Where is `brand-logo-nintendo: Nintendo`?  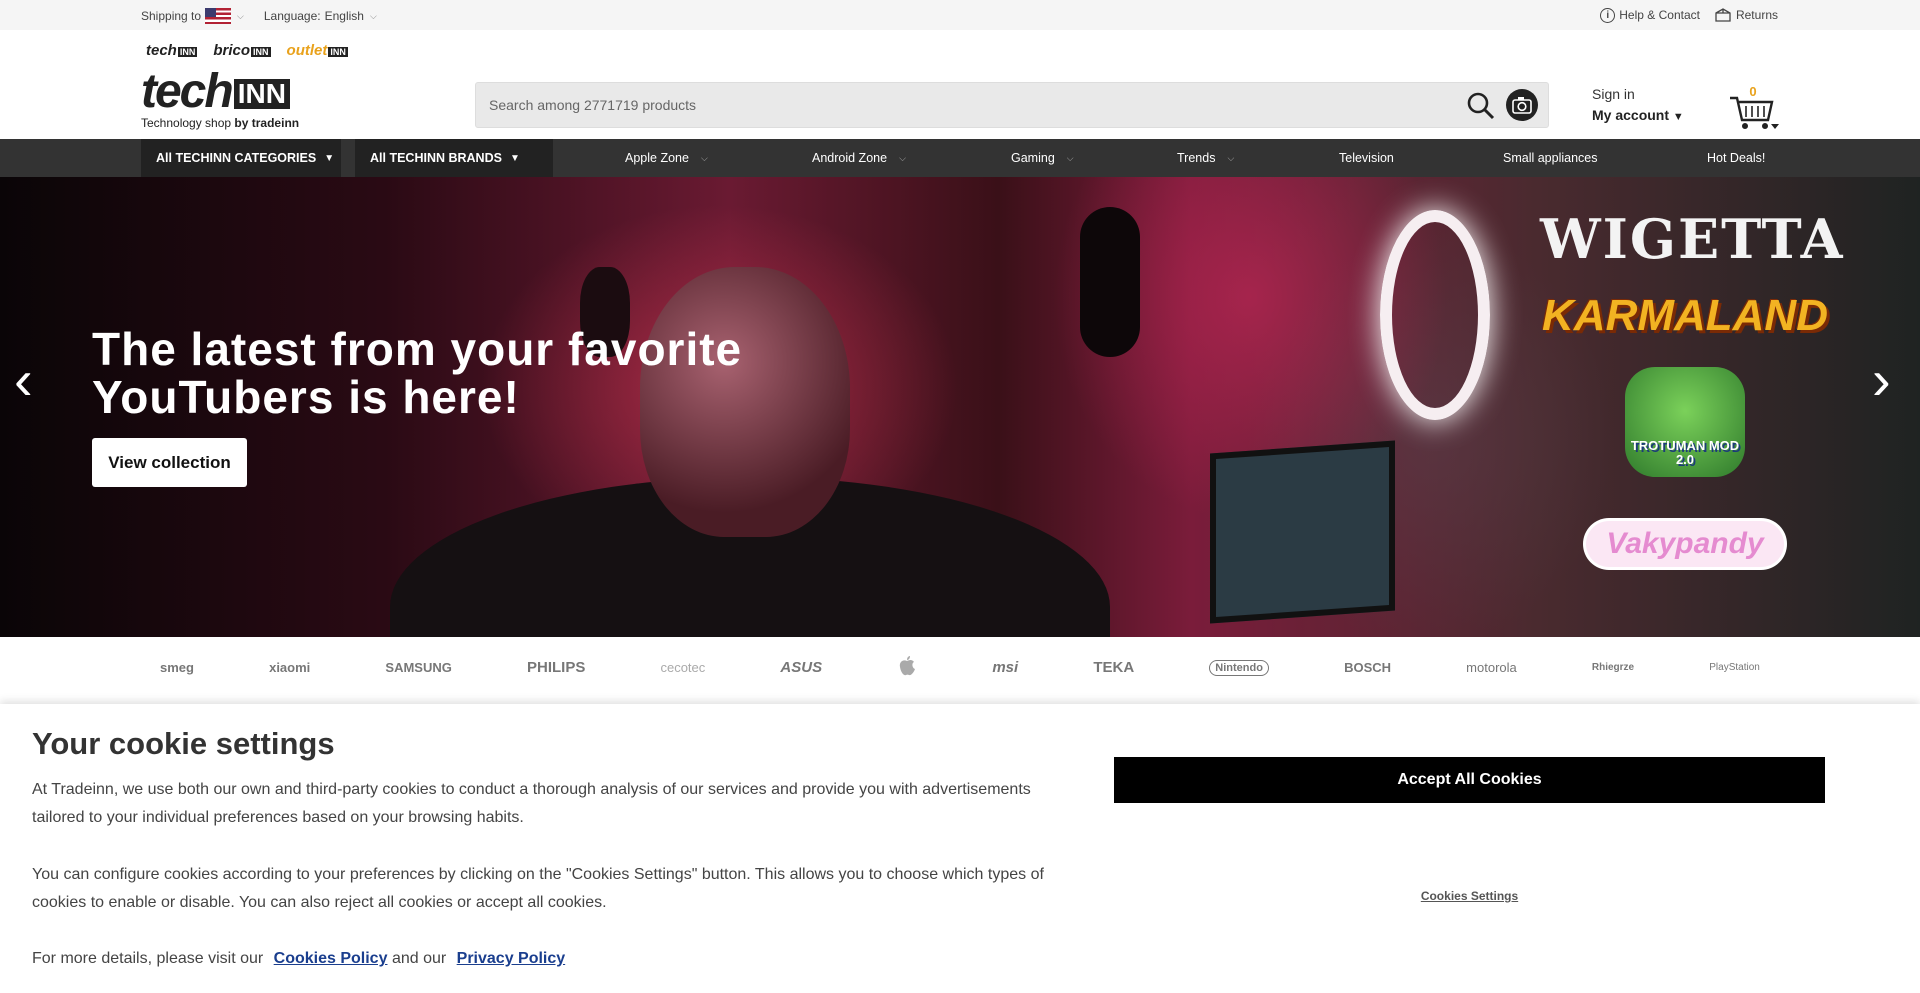
brand-logo-nintendo: Nintendo is located at coordinates (1239, 667).